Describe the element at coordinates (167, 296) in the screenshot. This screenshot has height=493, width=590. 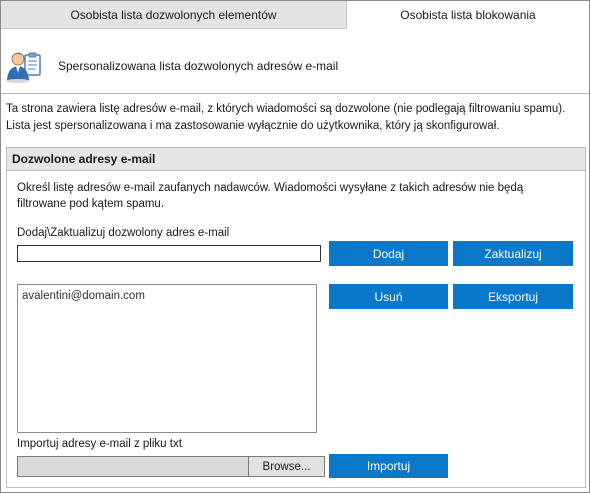
I see `list-item: avalentini@domain.com` at that location.